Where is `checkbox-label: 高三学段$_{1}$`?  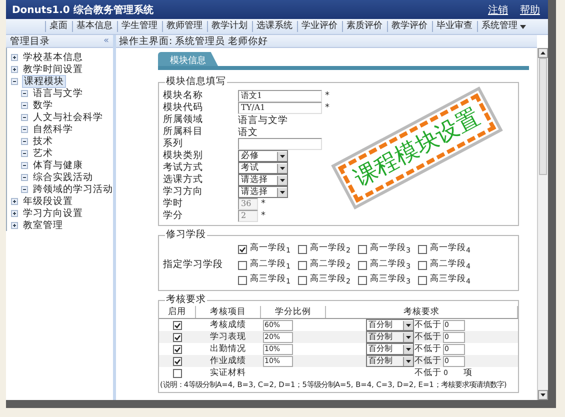 checkbox-label: 高三学段$_{1}$ is located at coordinates (270, 281).